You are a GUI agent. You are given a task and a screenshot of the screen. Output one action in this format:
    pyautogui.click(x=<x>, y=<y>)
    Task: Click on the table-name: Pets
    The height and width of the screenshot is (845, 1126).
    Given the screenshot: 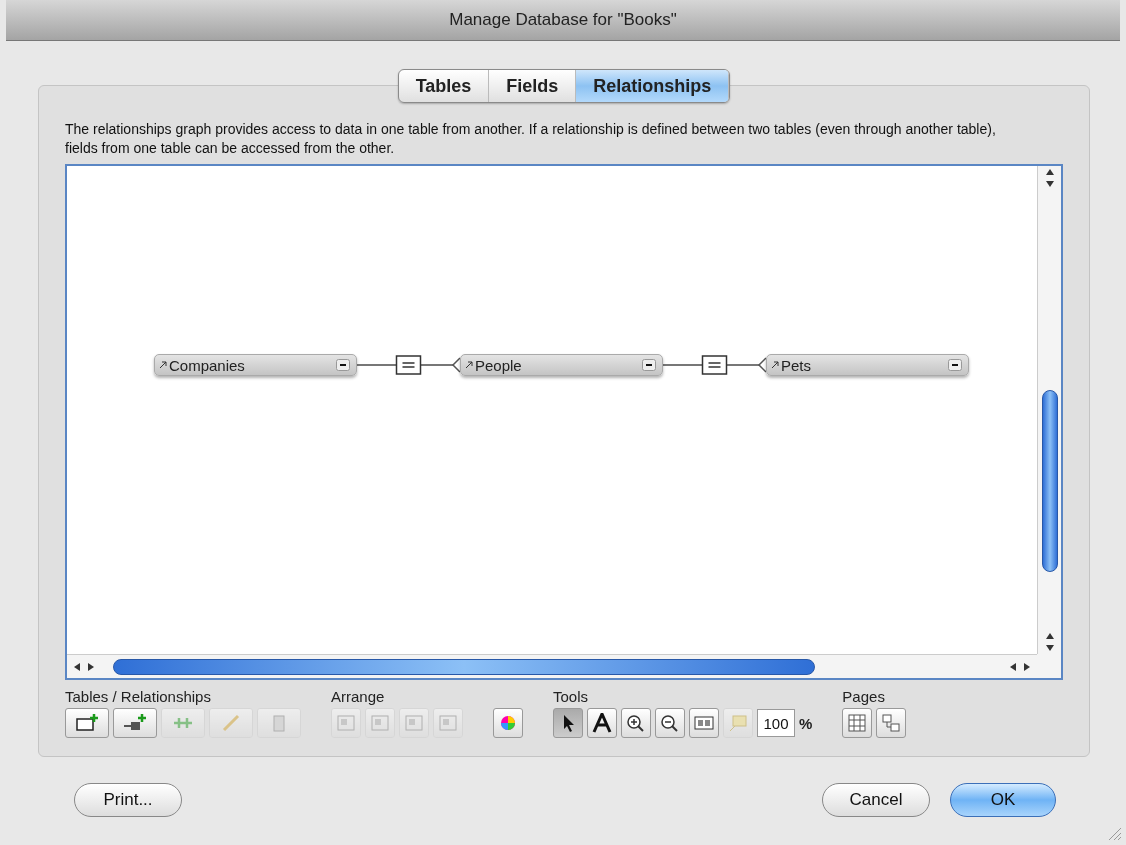 What is the action you would take?
    pyautogui.click(x=796, y=365)
    